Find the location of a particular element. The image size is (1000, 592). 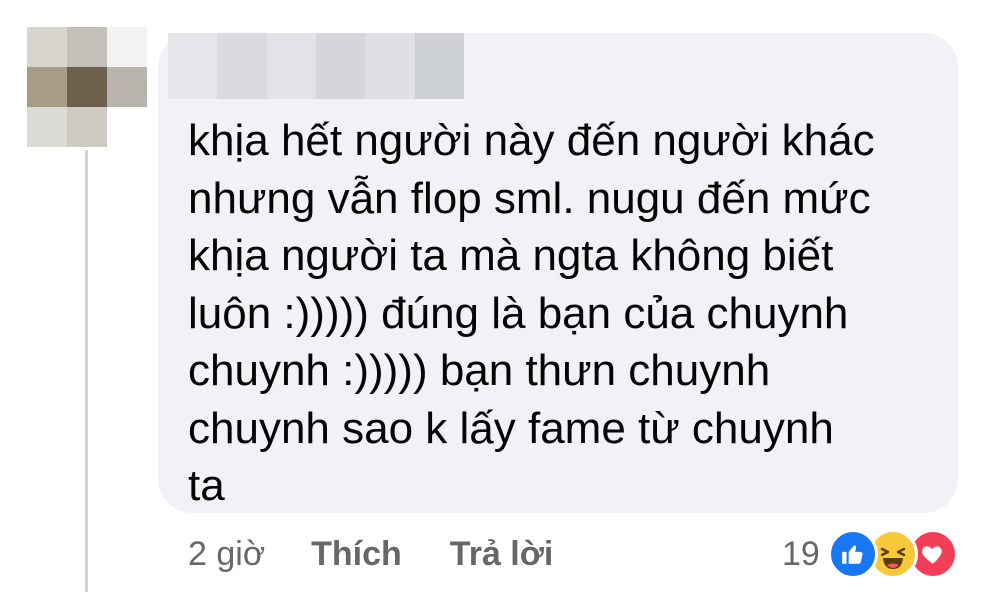

reaction-summary: 19 is located at coordinates (870, 554).